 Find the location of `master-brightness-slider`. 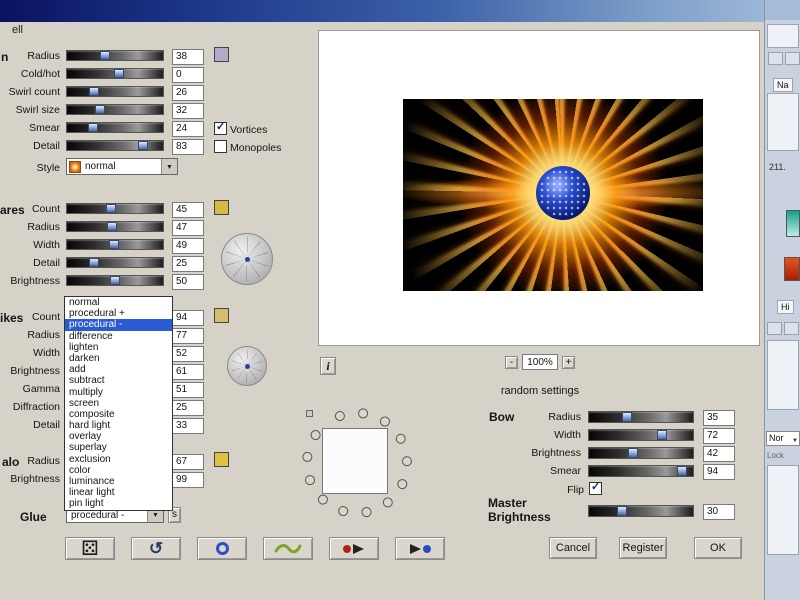

master-brightness-slider is located at coordinates (641, 511).